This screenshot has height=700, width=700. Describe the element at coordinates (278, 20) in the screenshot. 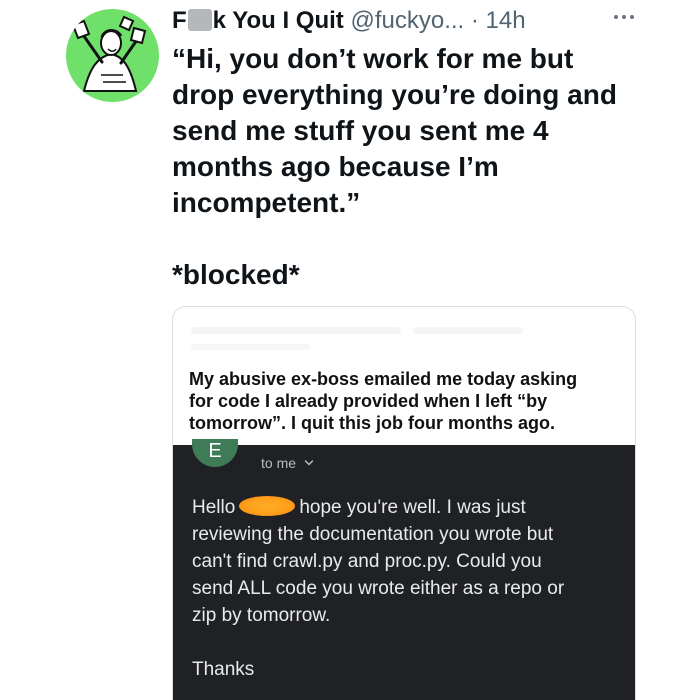

I see `author-name-end: k You I Quit` at that location.